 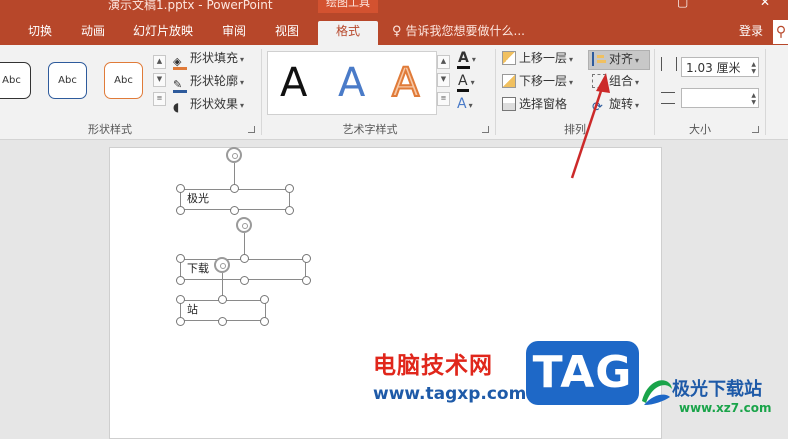 What do you see at coordinates (433, 366) in the screenshot?
I see `watermark-cn-text: 电脑技术网` at bounding box center [433, 366].